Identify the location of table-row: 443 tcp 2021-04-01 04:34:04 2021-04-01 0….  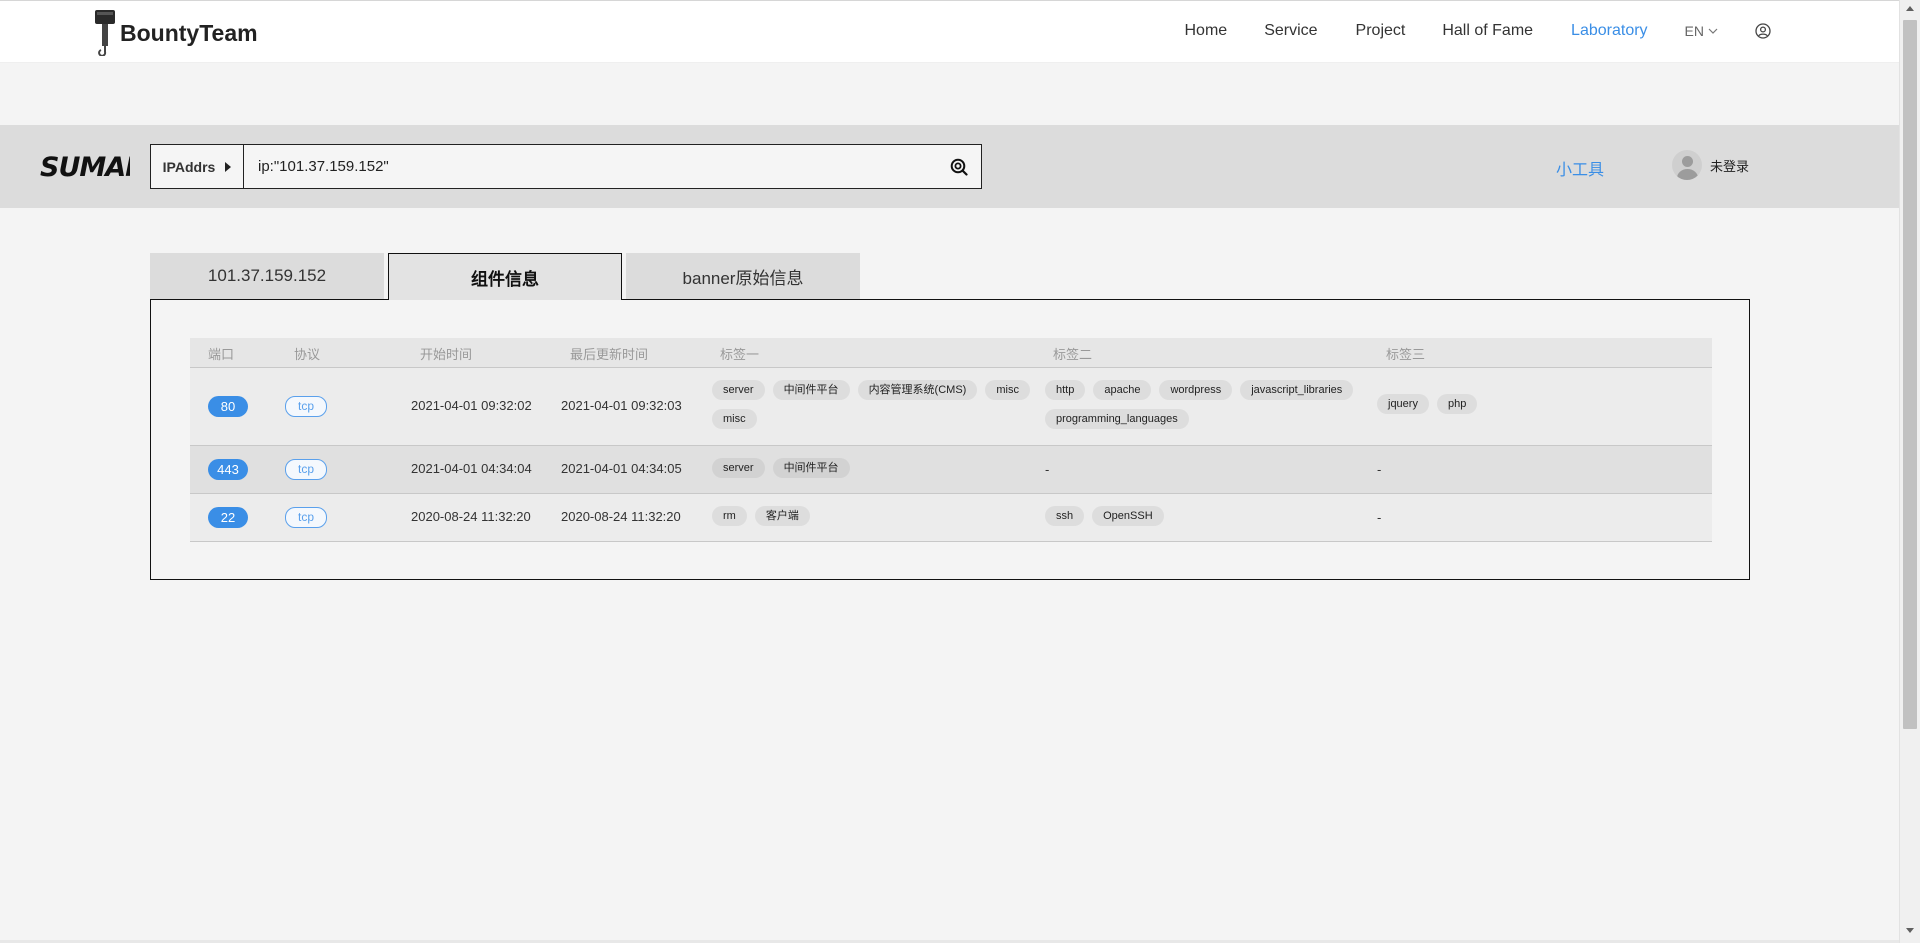
(951, 470).